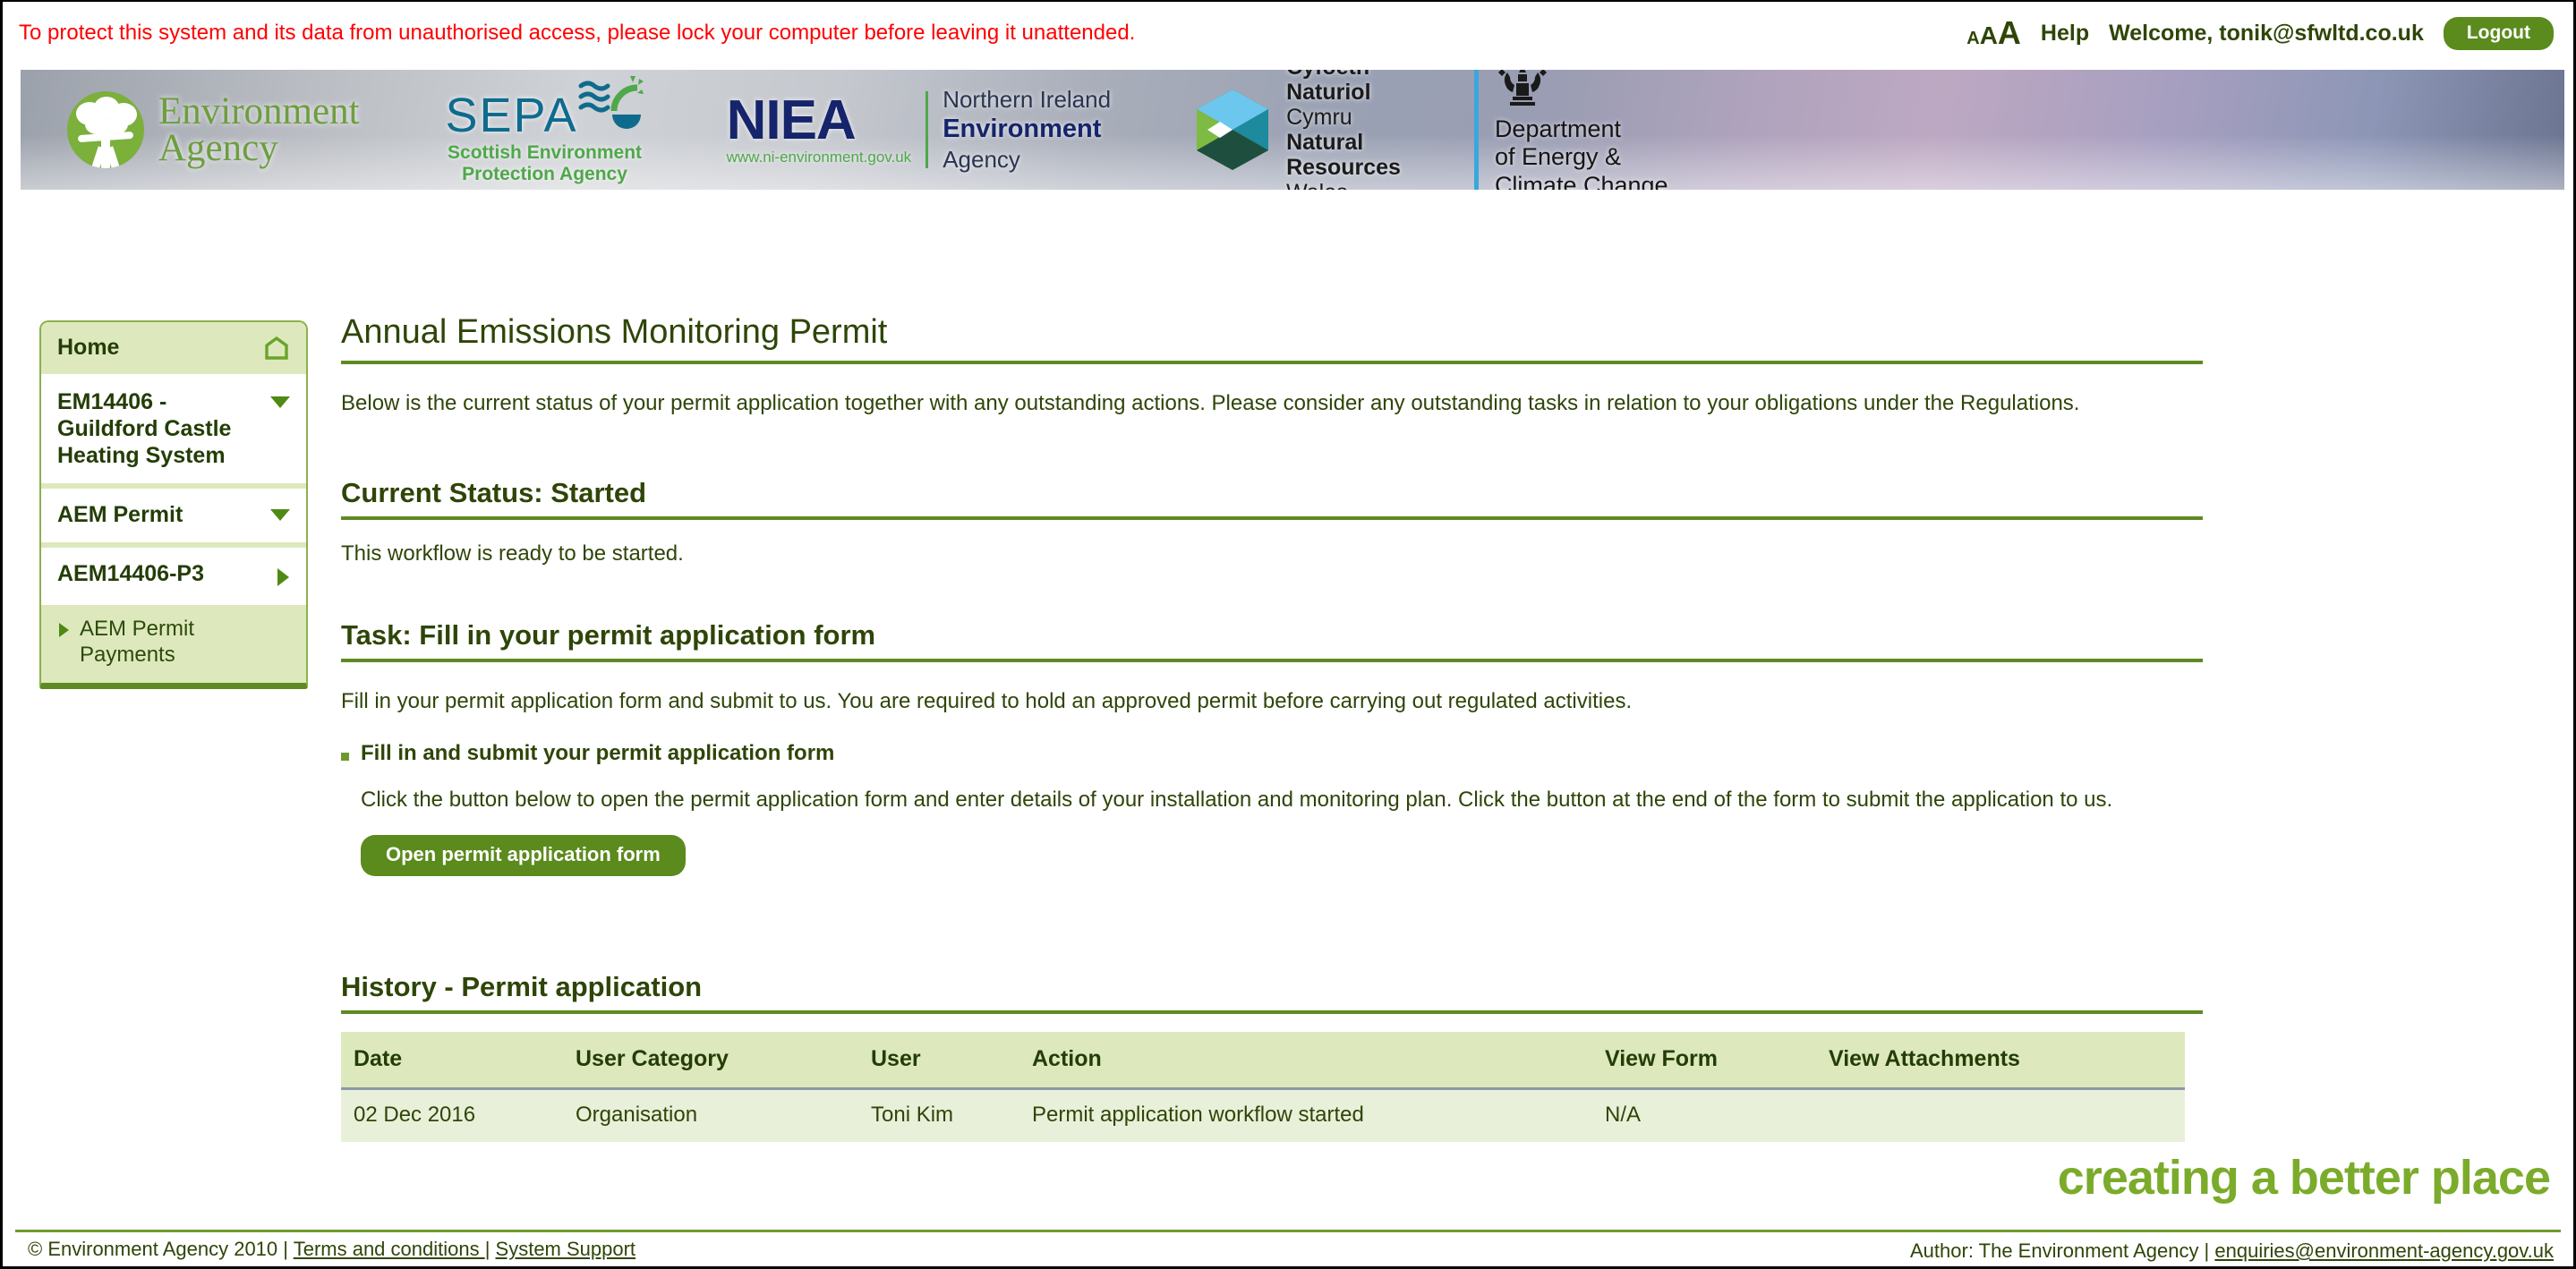 The image size is (2576, 1269). Describe the element at coordinates (1972, 39) in the screenshot. I see `text-size-small-button: A` at that location.